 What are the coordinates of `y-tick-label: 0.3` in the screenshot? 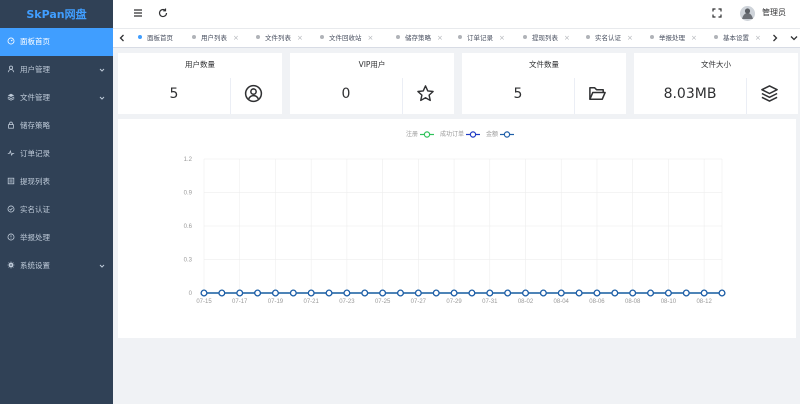 It's located at (188, 261).